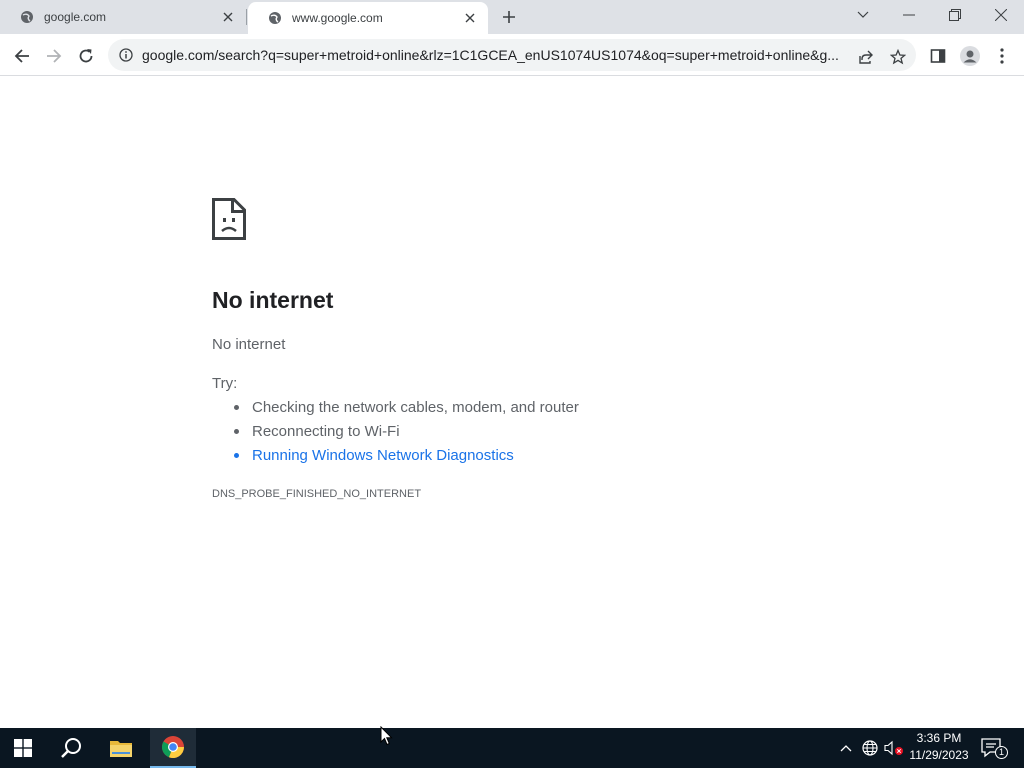 The width and height of the screenshot is (1024, 768). What do you see at coordinates (225, 383) in the screenshot?
I see `try-label: Try:` at bounding box center [225, 383].